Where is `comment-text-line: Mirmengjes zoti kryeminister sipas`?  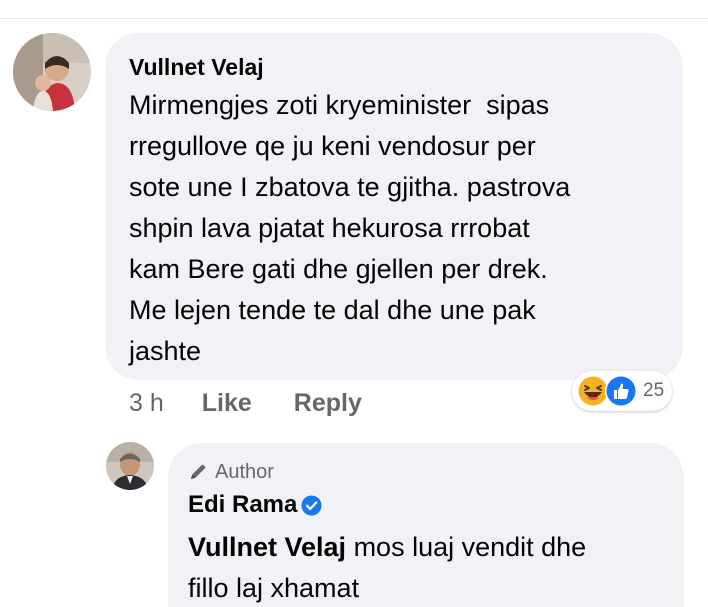 comment-text-line: Mirmengjes zoti kryeminister sipas is located at coordinates (339, 105).